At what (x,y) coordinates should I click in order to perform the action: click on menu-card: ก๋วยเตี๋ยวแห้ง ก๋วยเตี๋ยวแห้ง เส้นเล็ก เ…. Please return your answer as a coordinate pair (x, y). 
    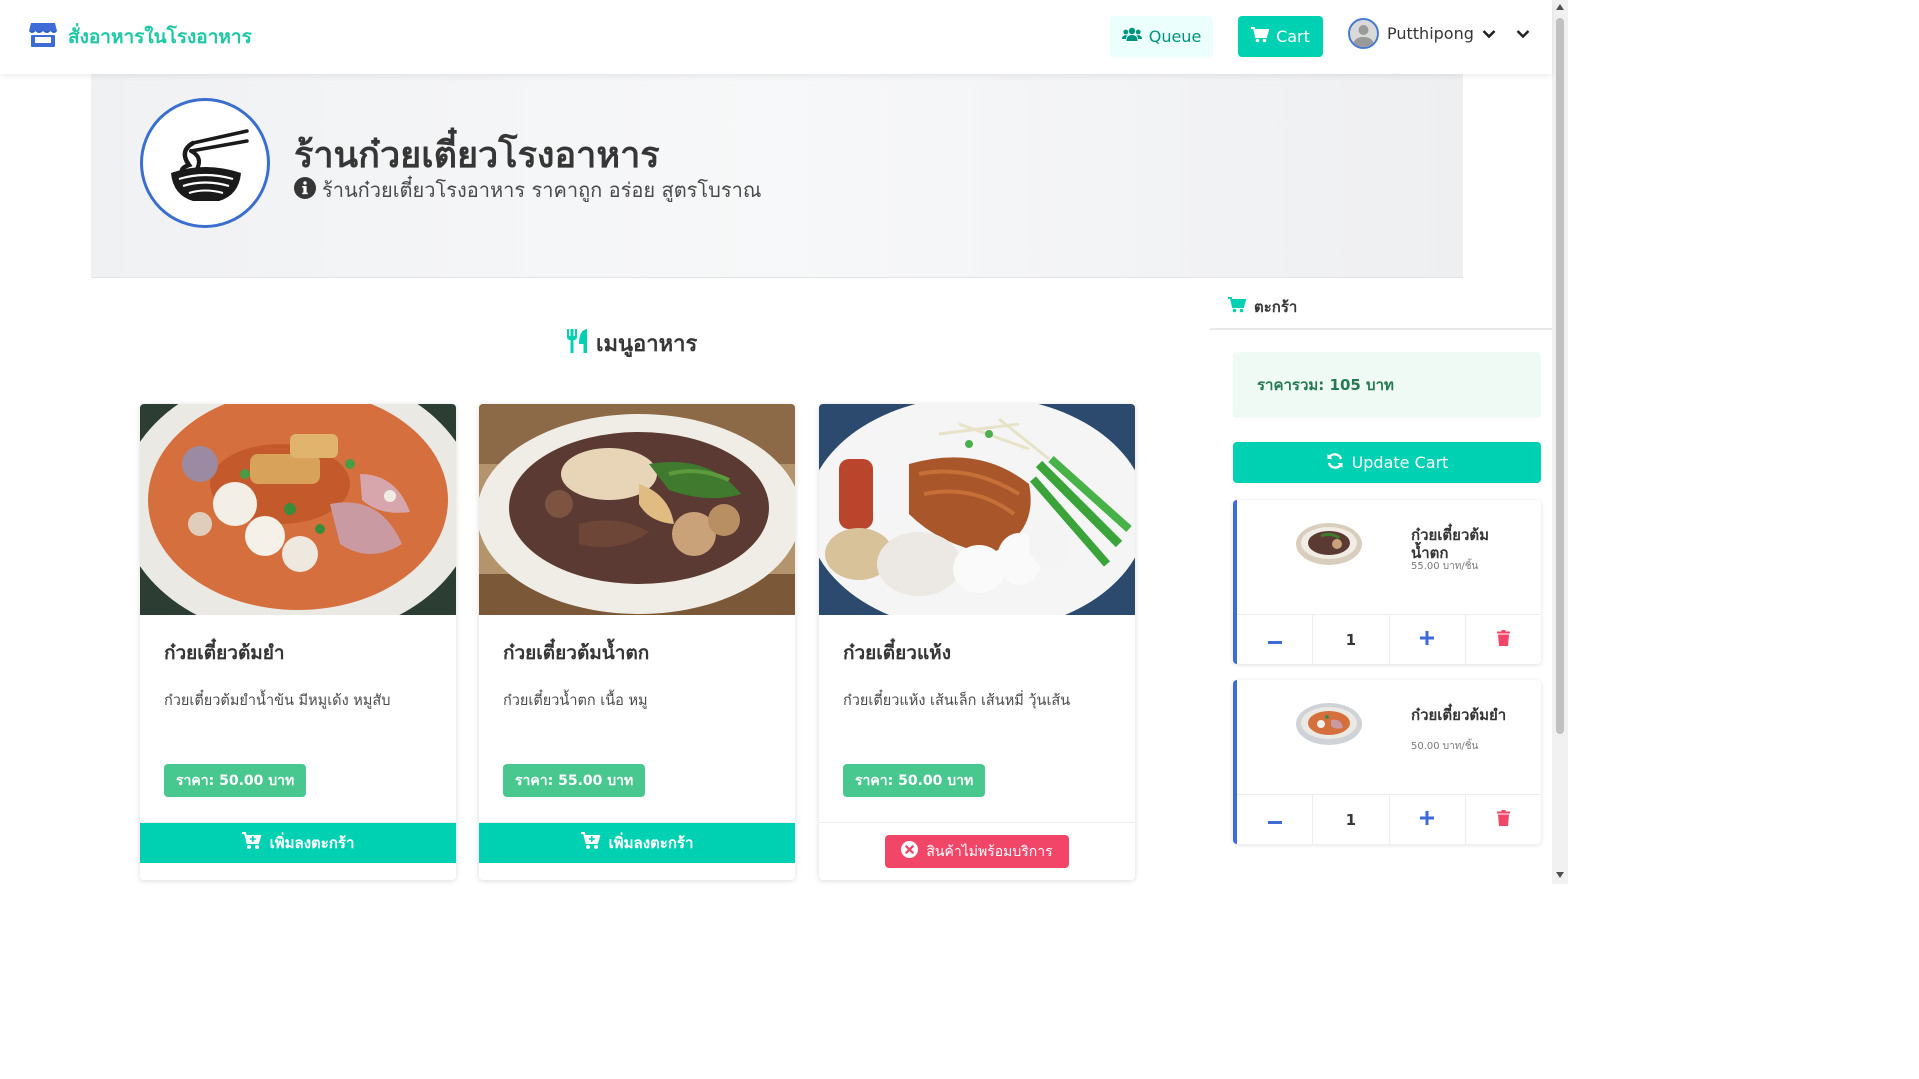
    Looking at the image, I should click on (977, 642).